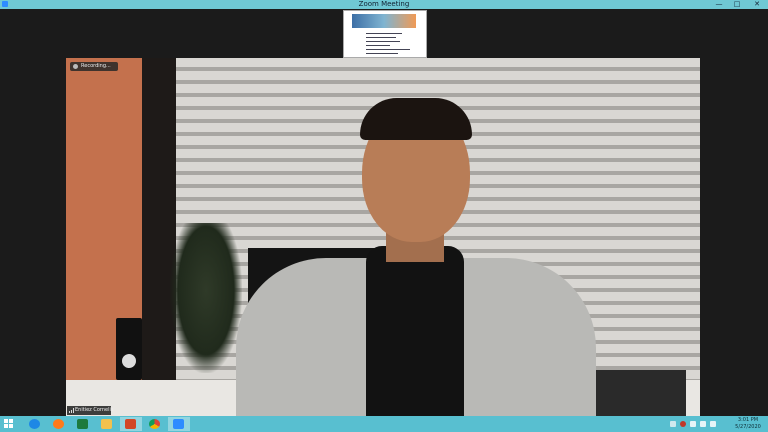 This screenshot has width=768, height=432. What do you see at coordinates (673, 424) in the screenshot?
I see `keyboard-icon` at bounding box center [673, 424].